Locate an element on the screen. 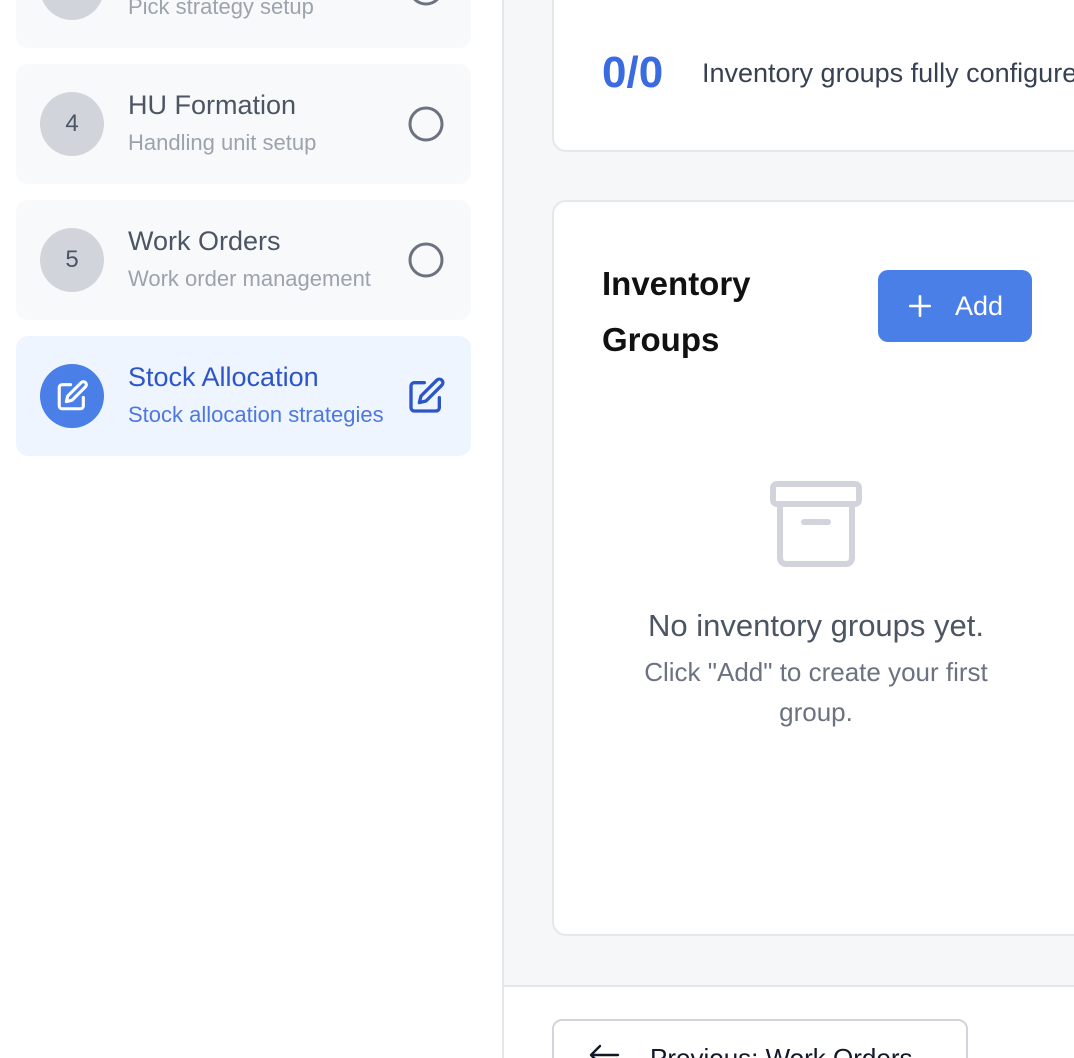 The height and width of the screenshot is (1058, 1074). step-subtitle: Work order management is located at coordinates (249, 278).